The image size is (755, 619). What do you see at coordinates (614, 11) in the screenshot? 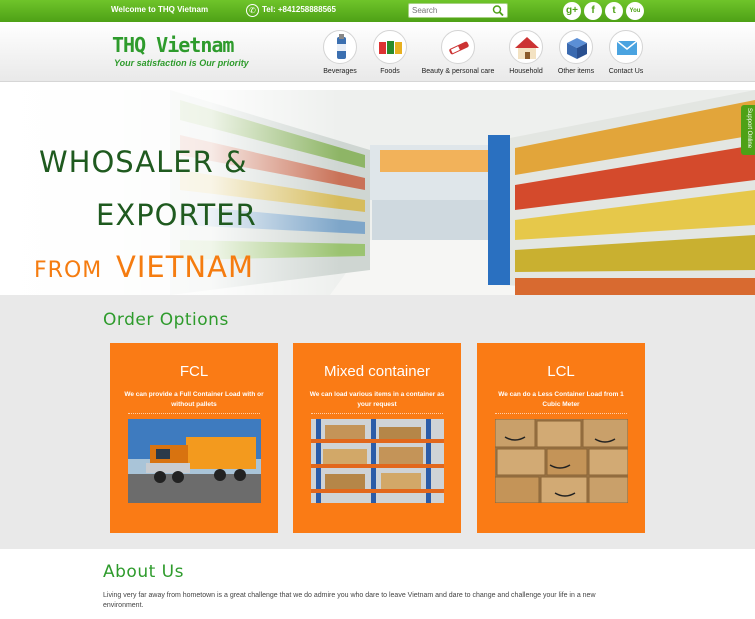
I see `twitter-icon: t` at bounding box center [614, 11].